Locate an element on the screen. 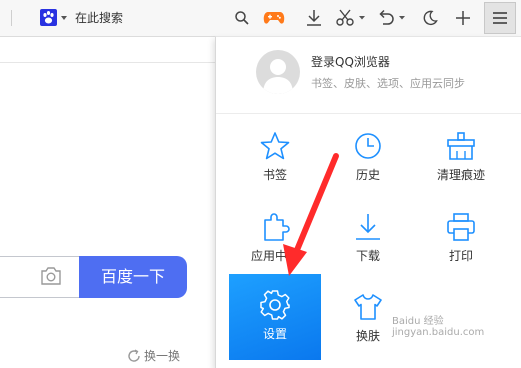  screenshot-button is located at coordinates (352, 18).